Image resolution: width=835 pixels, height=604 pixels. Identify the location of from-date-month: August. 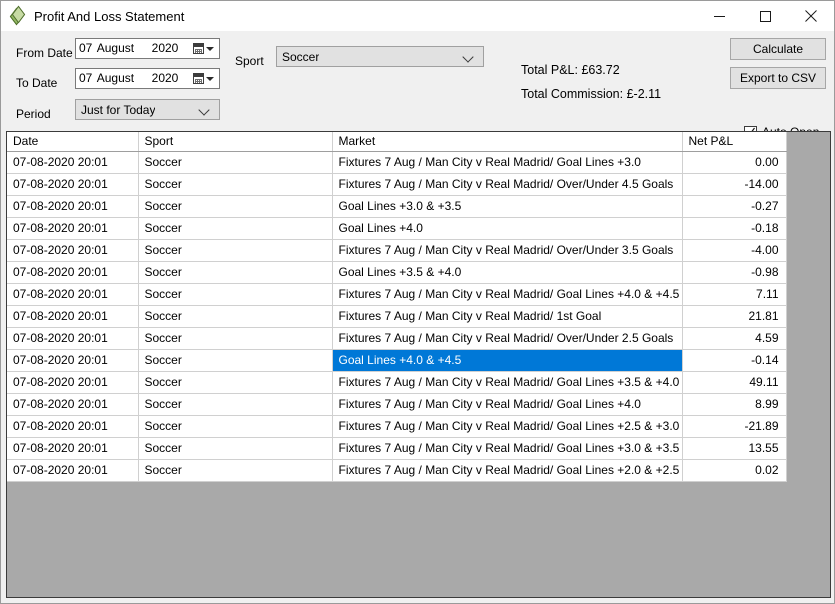
(124, 48).